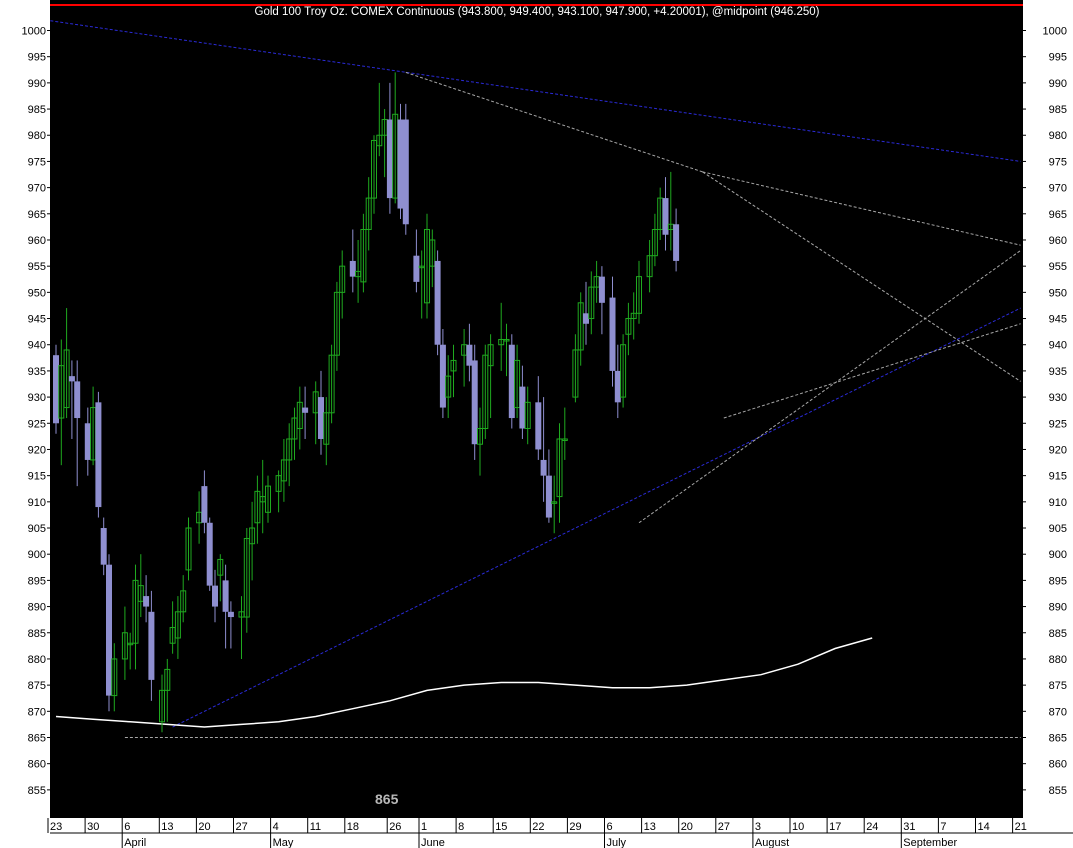 The image size is (1073, 848). Describe the element at coordinates (56, 827) in the screenshot. I see `x-tick-label: 23` at that location.